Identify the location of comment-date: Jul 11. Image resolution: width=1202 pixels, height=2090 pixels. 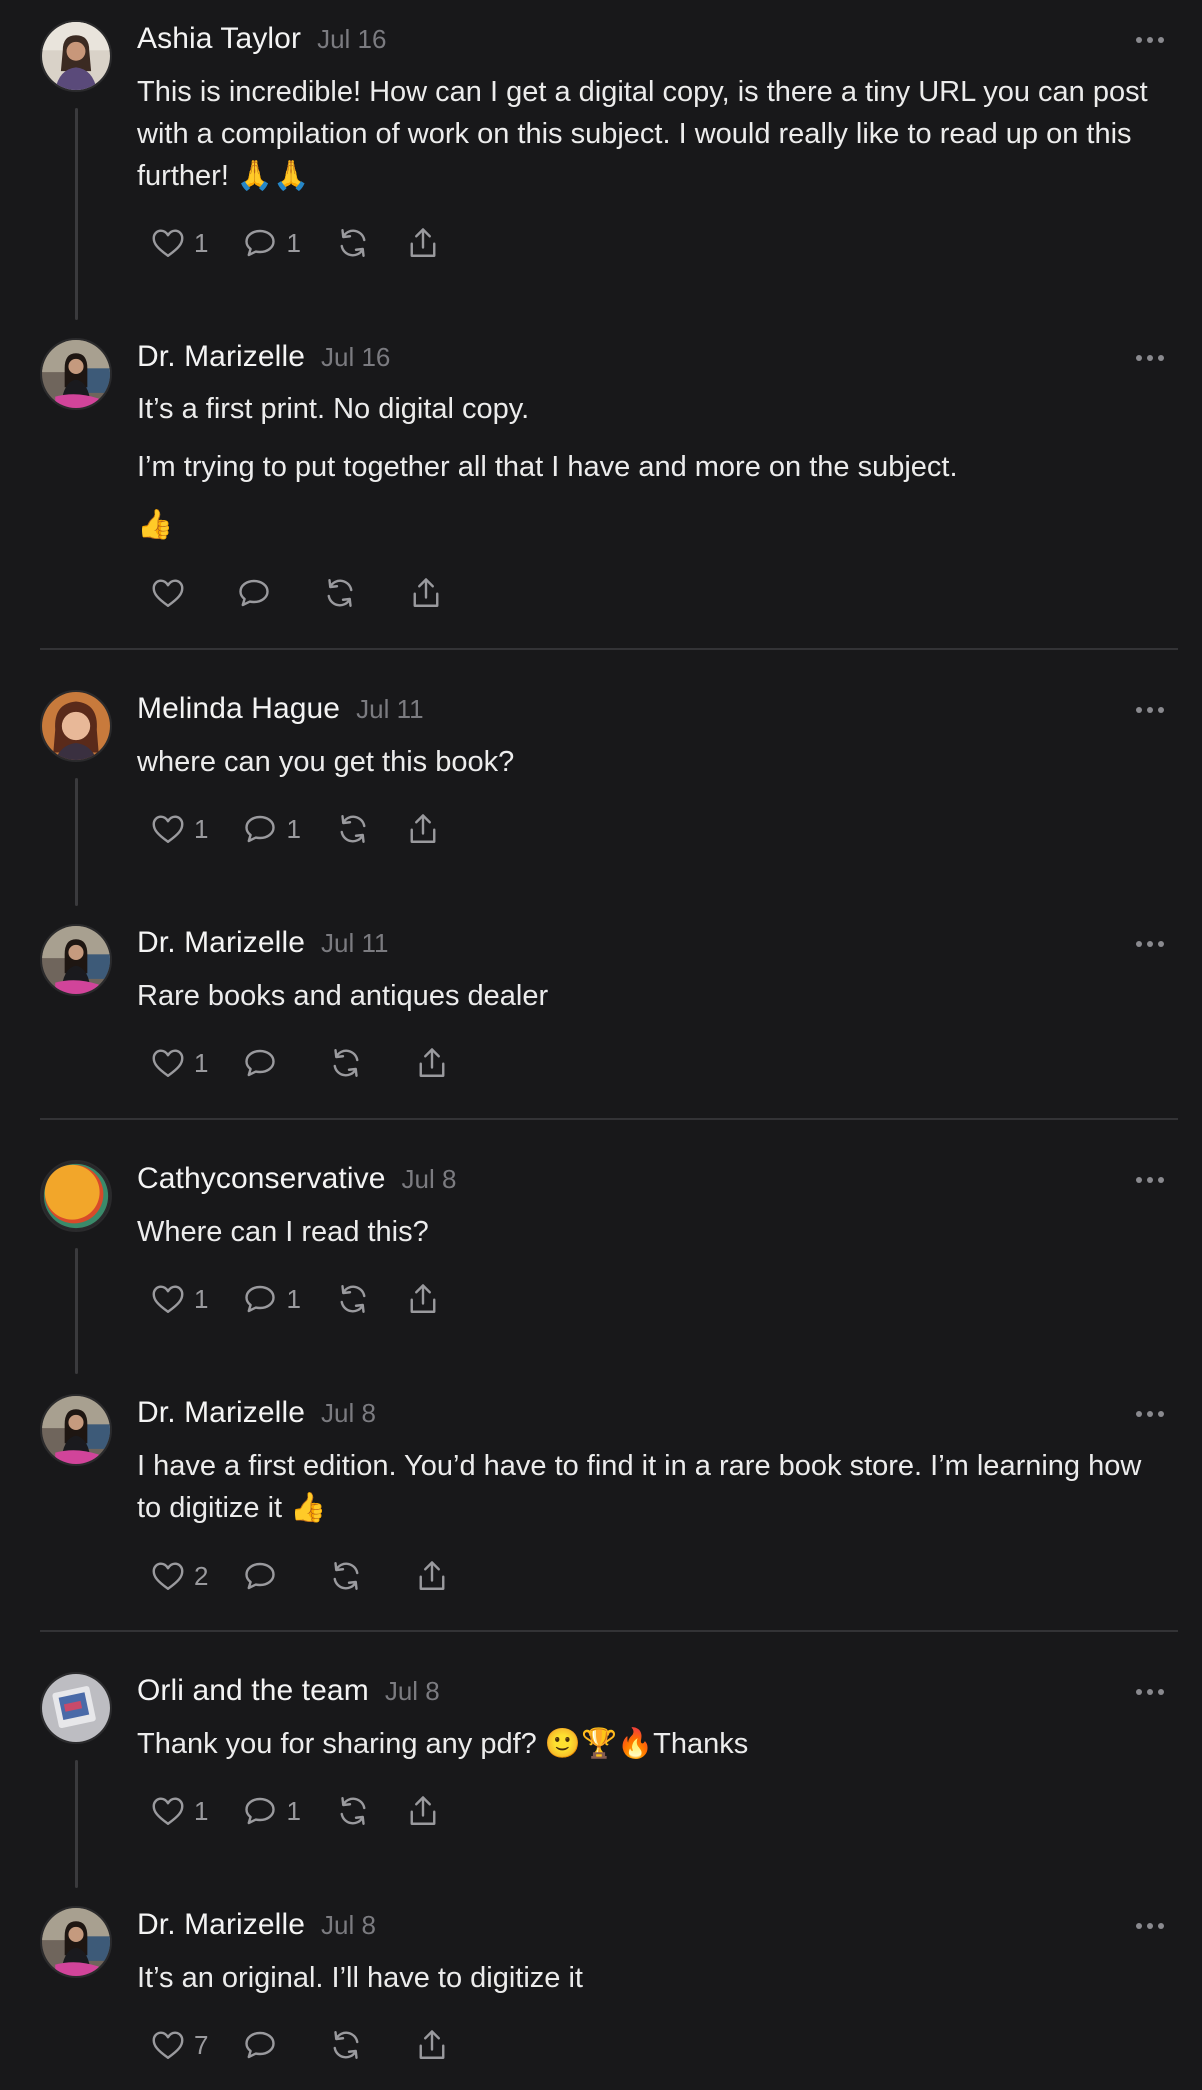
(390, 709).